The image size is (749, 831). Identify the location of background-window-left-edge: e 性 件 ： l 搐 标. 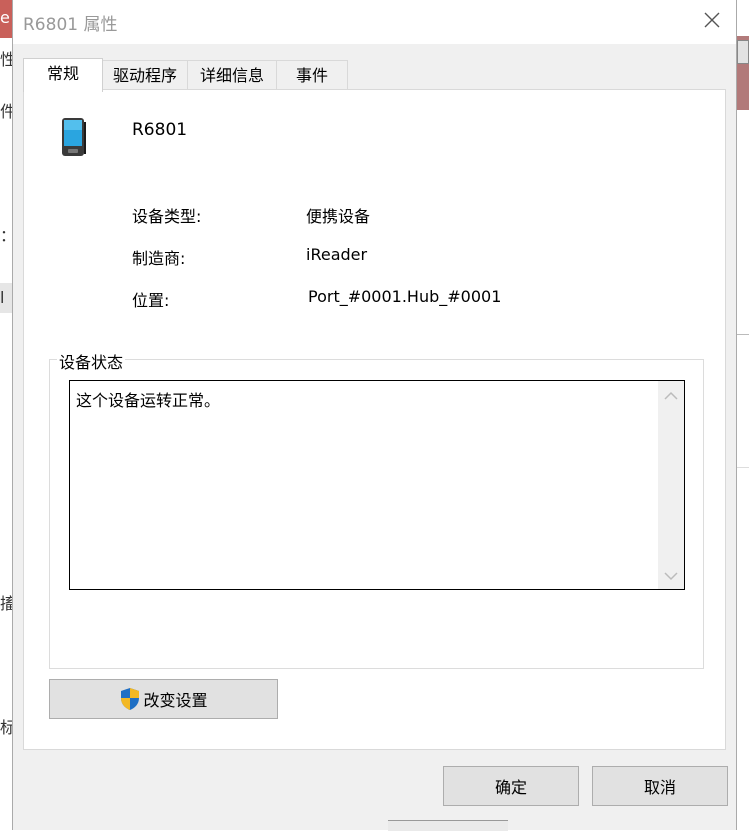
(6, 415).